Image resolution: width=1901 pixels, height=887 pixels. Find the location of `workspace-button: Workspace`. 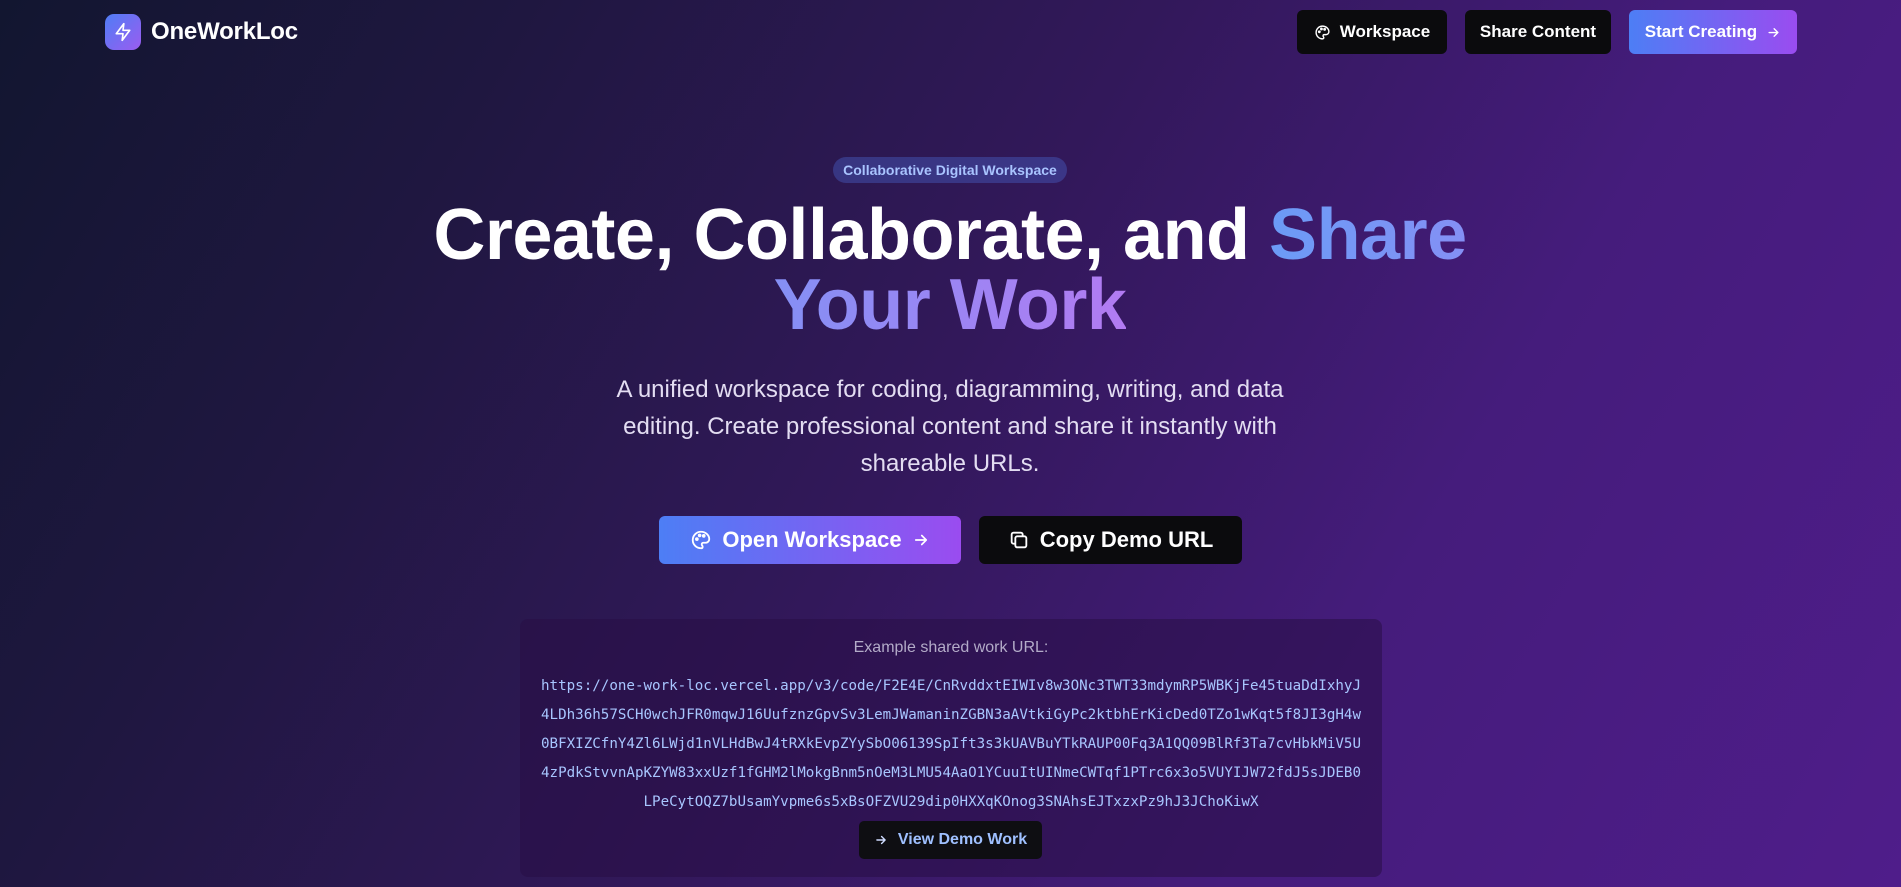

workspace-button: Workspace is located at coordinates (1372, 32).